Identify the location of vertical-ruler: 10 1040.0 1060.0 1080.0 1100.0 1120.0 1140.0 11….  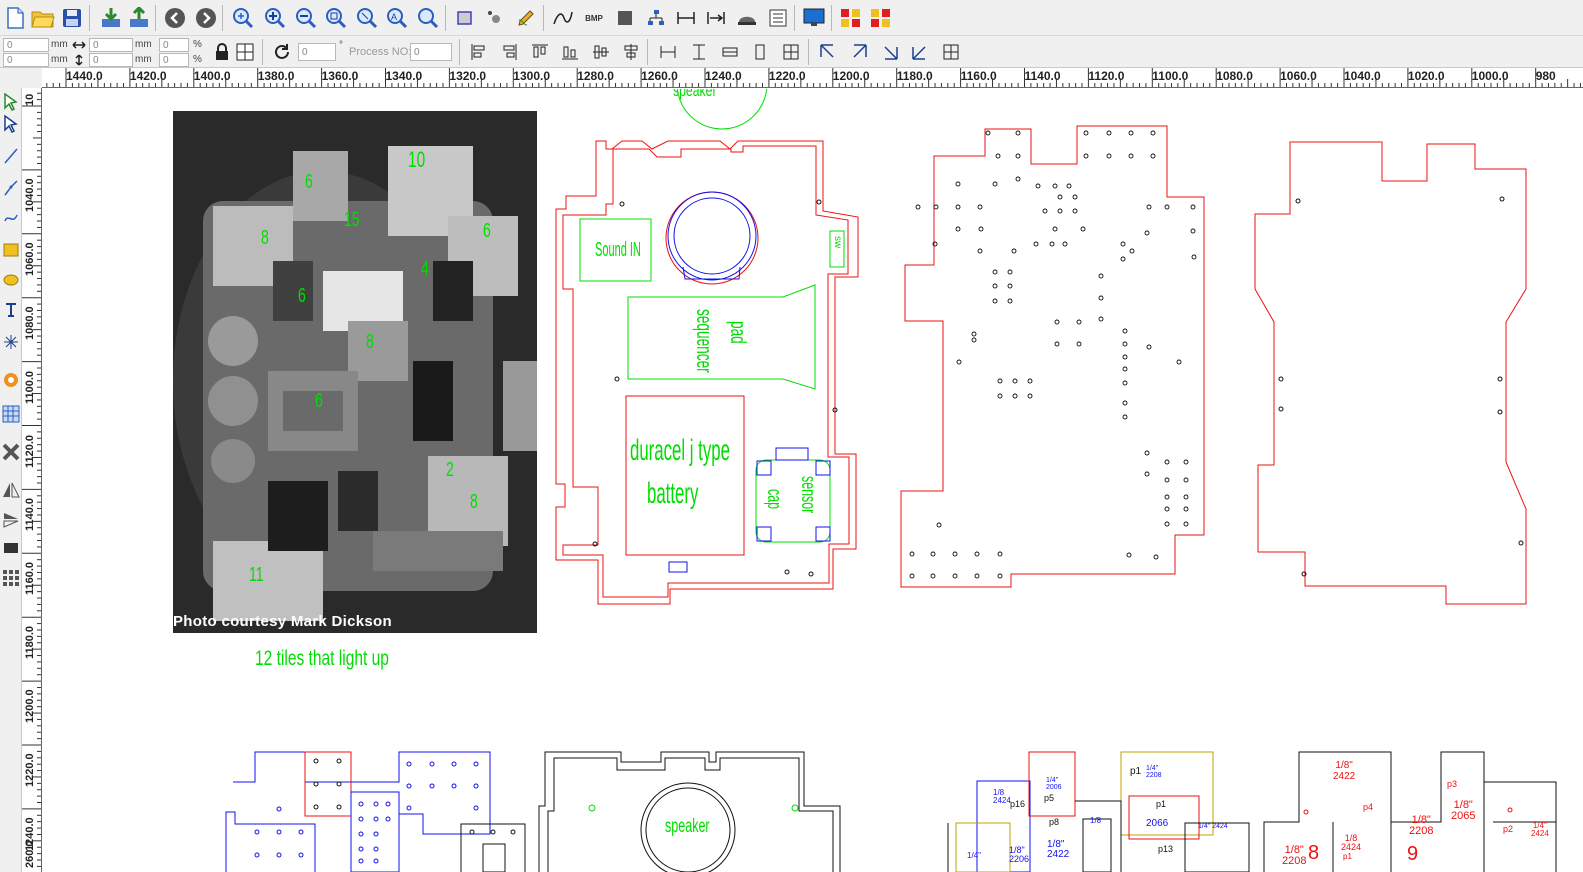
(32, 480).